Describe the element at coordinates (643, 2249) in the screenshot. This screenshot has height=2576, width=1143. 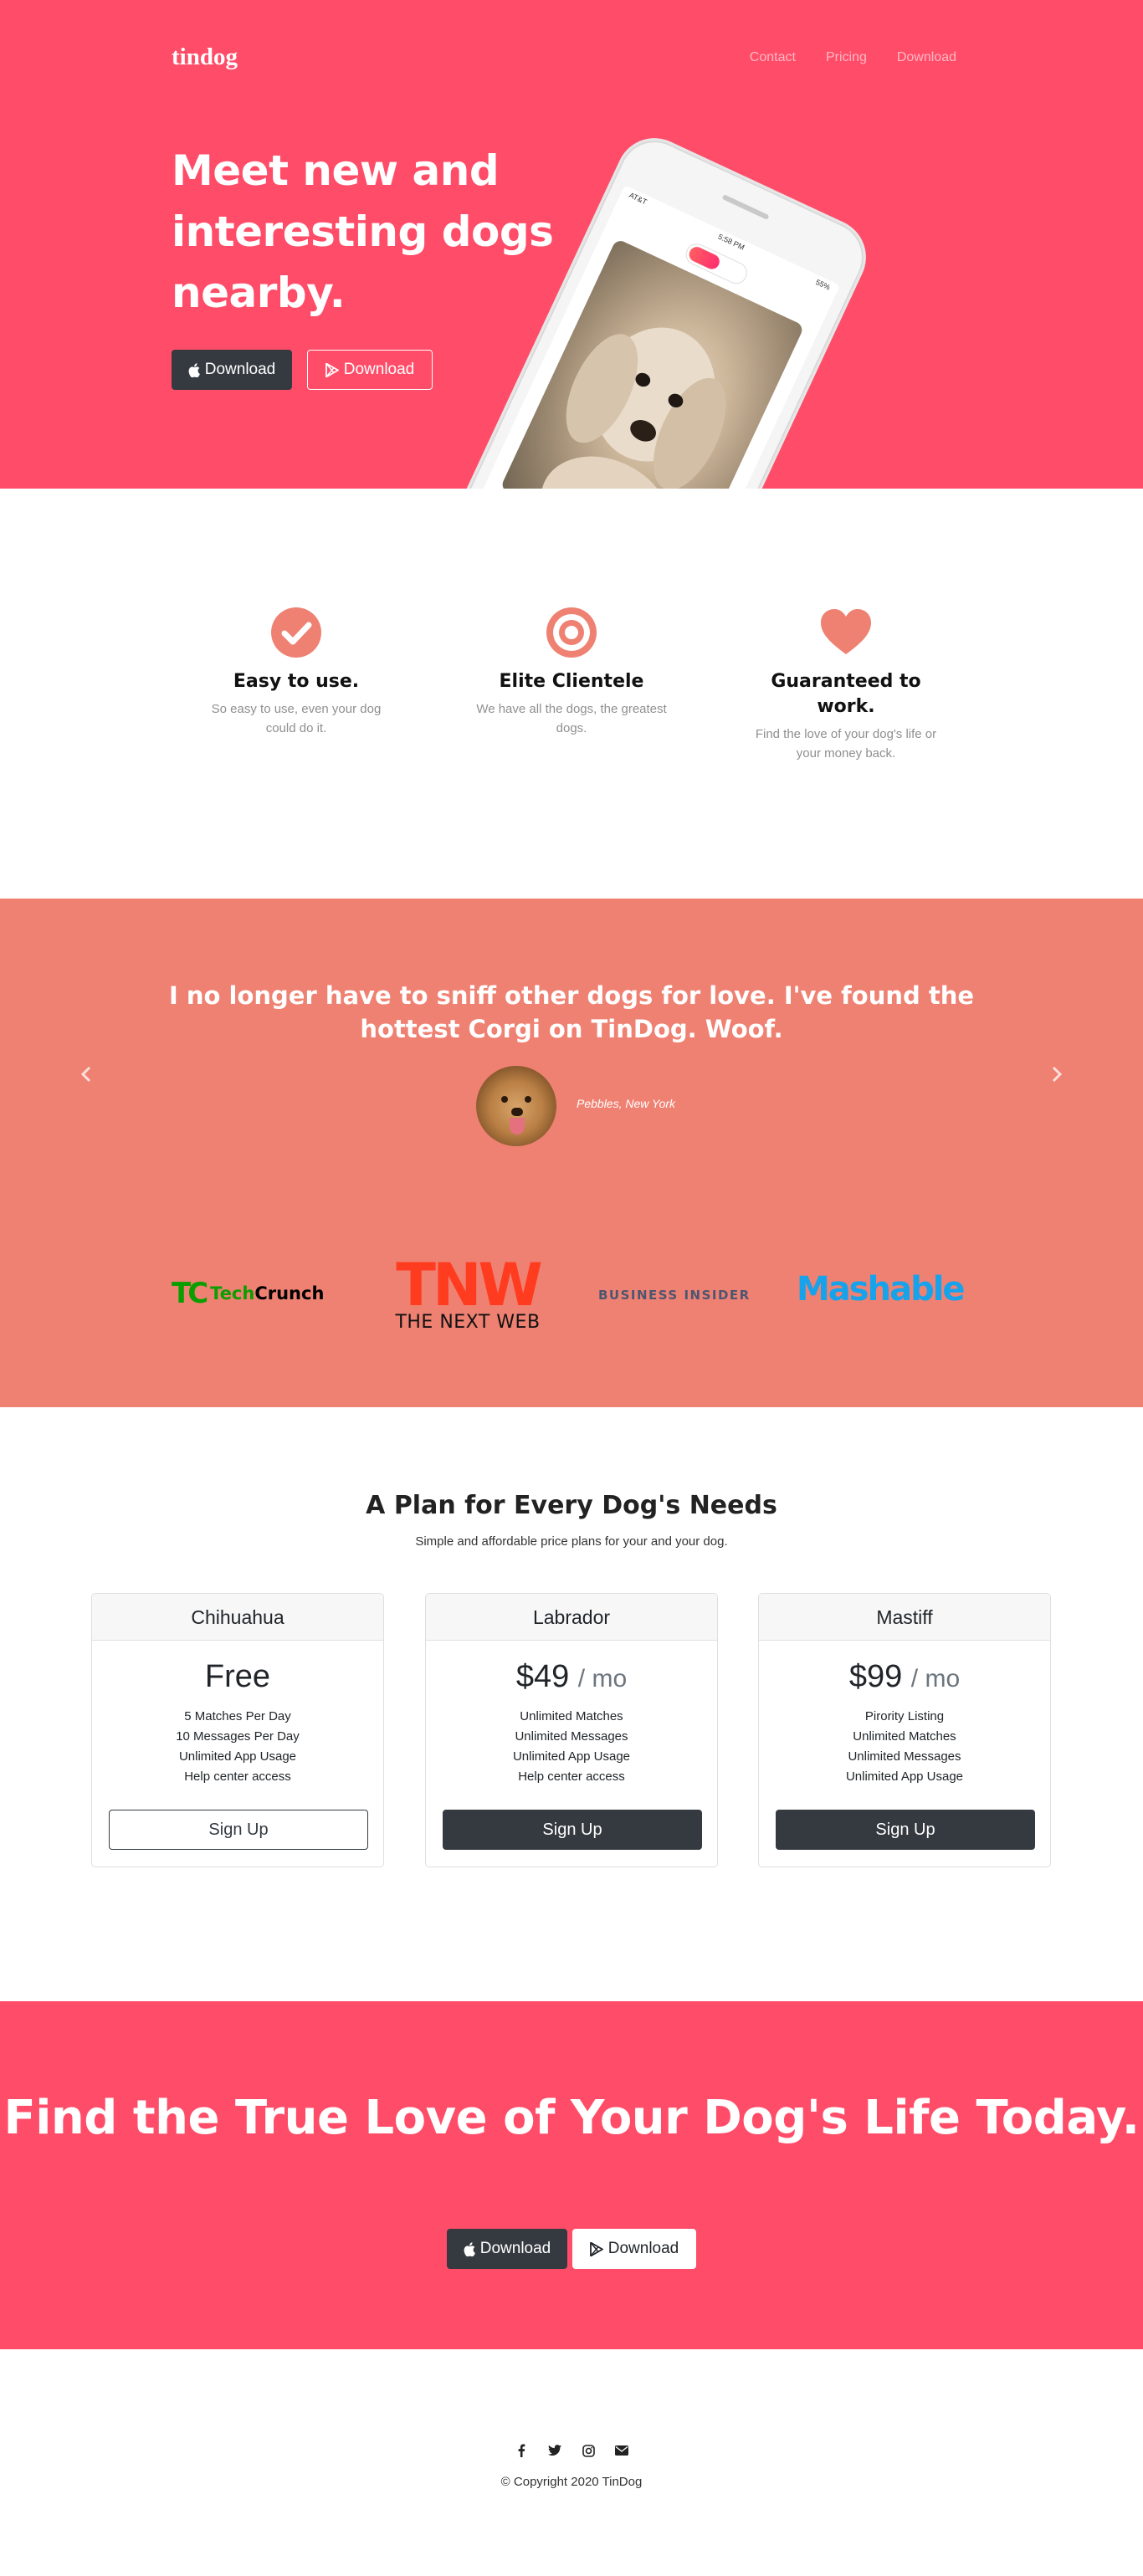
I see `cta-google-play-download-label: Download` at that location.